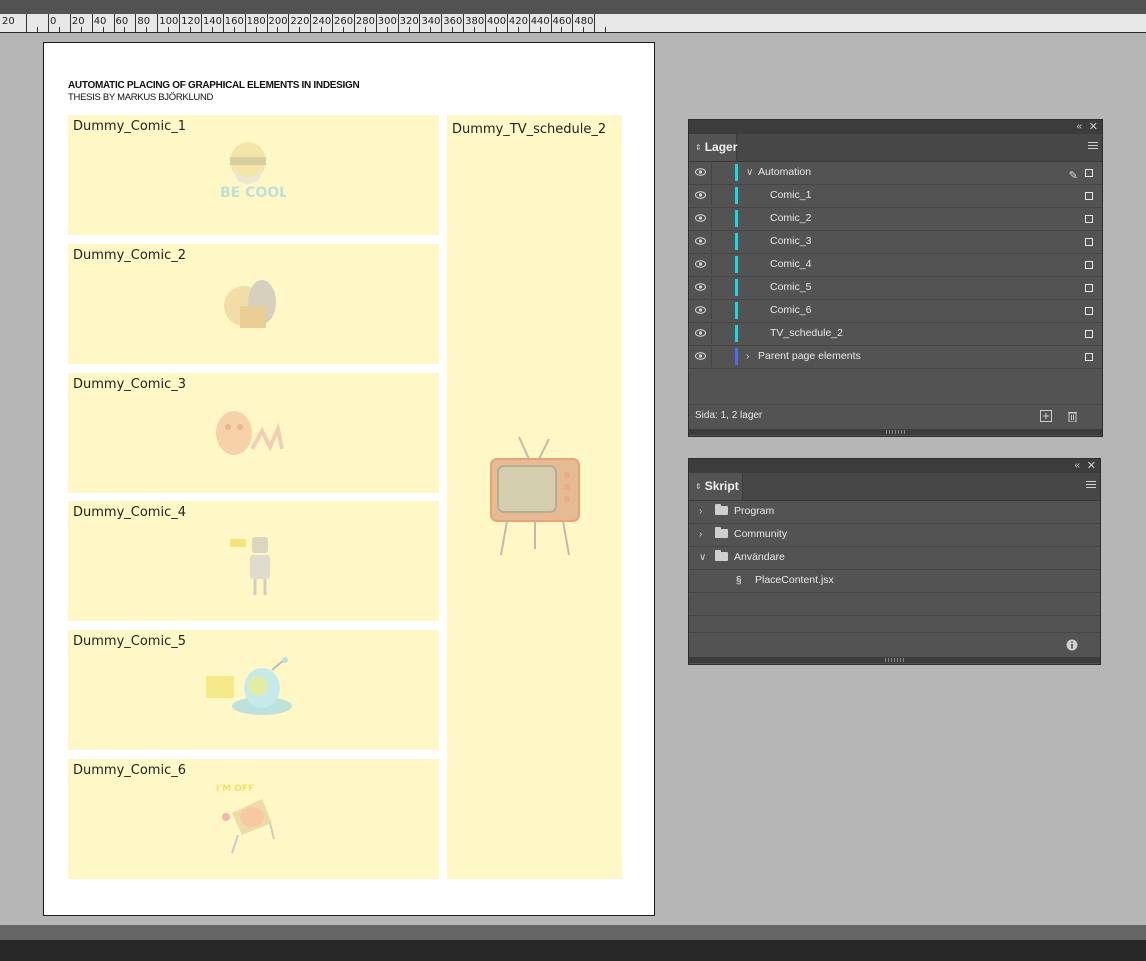 This screenshot has width=1146, height=961. Describe the element at coordinates (475, 21) in the screenshot. I see `ruler-label: 380` at that location.